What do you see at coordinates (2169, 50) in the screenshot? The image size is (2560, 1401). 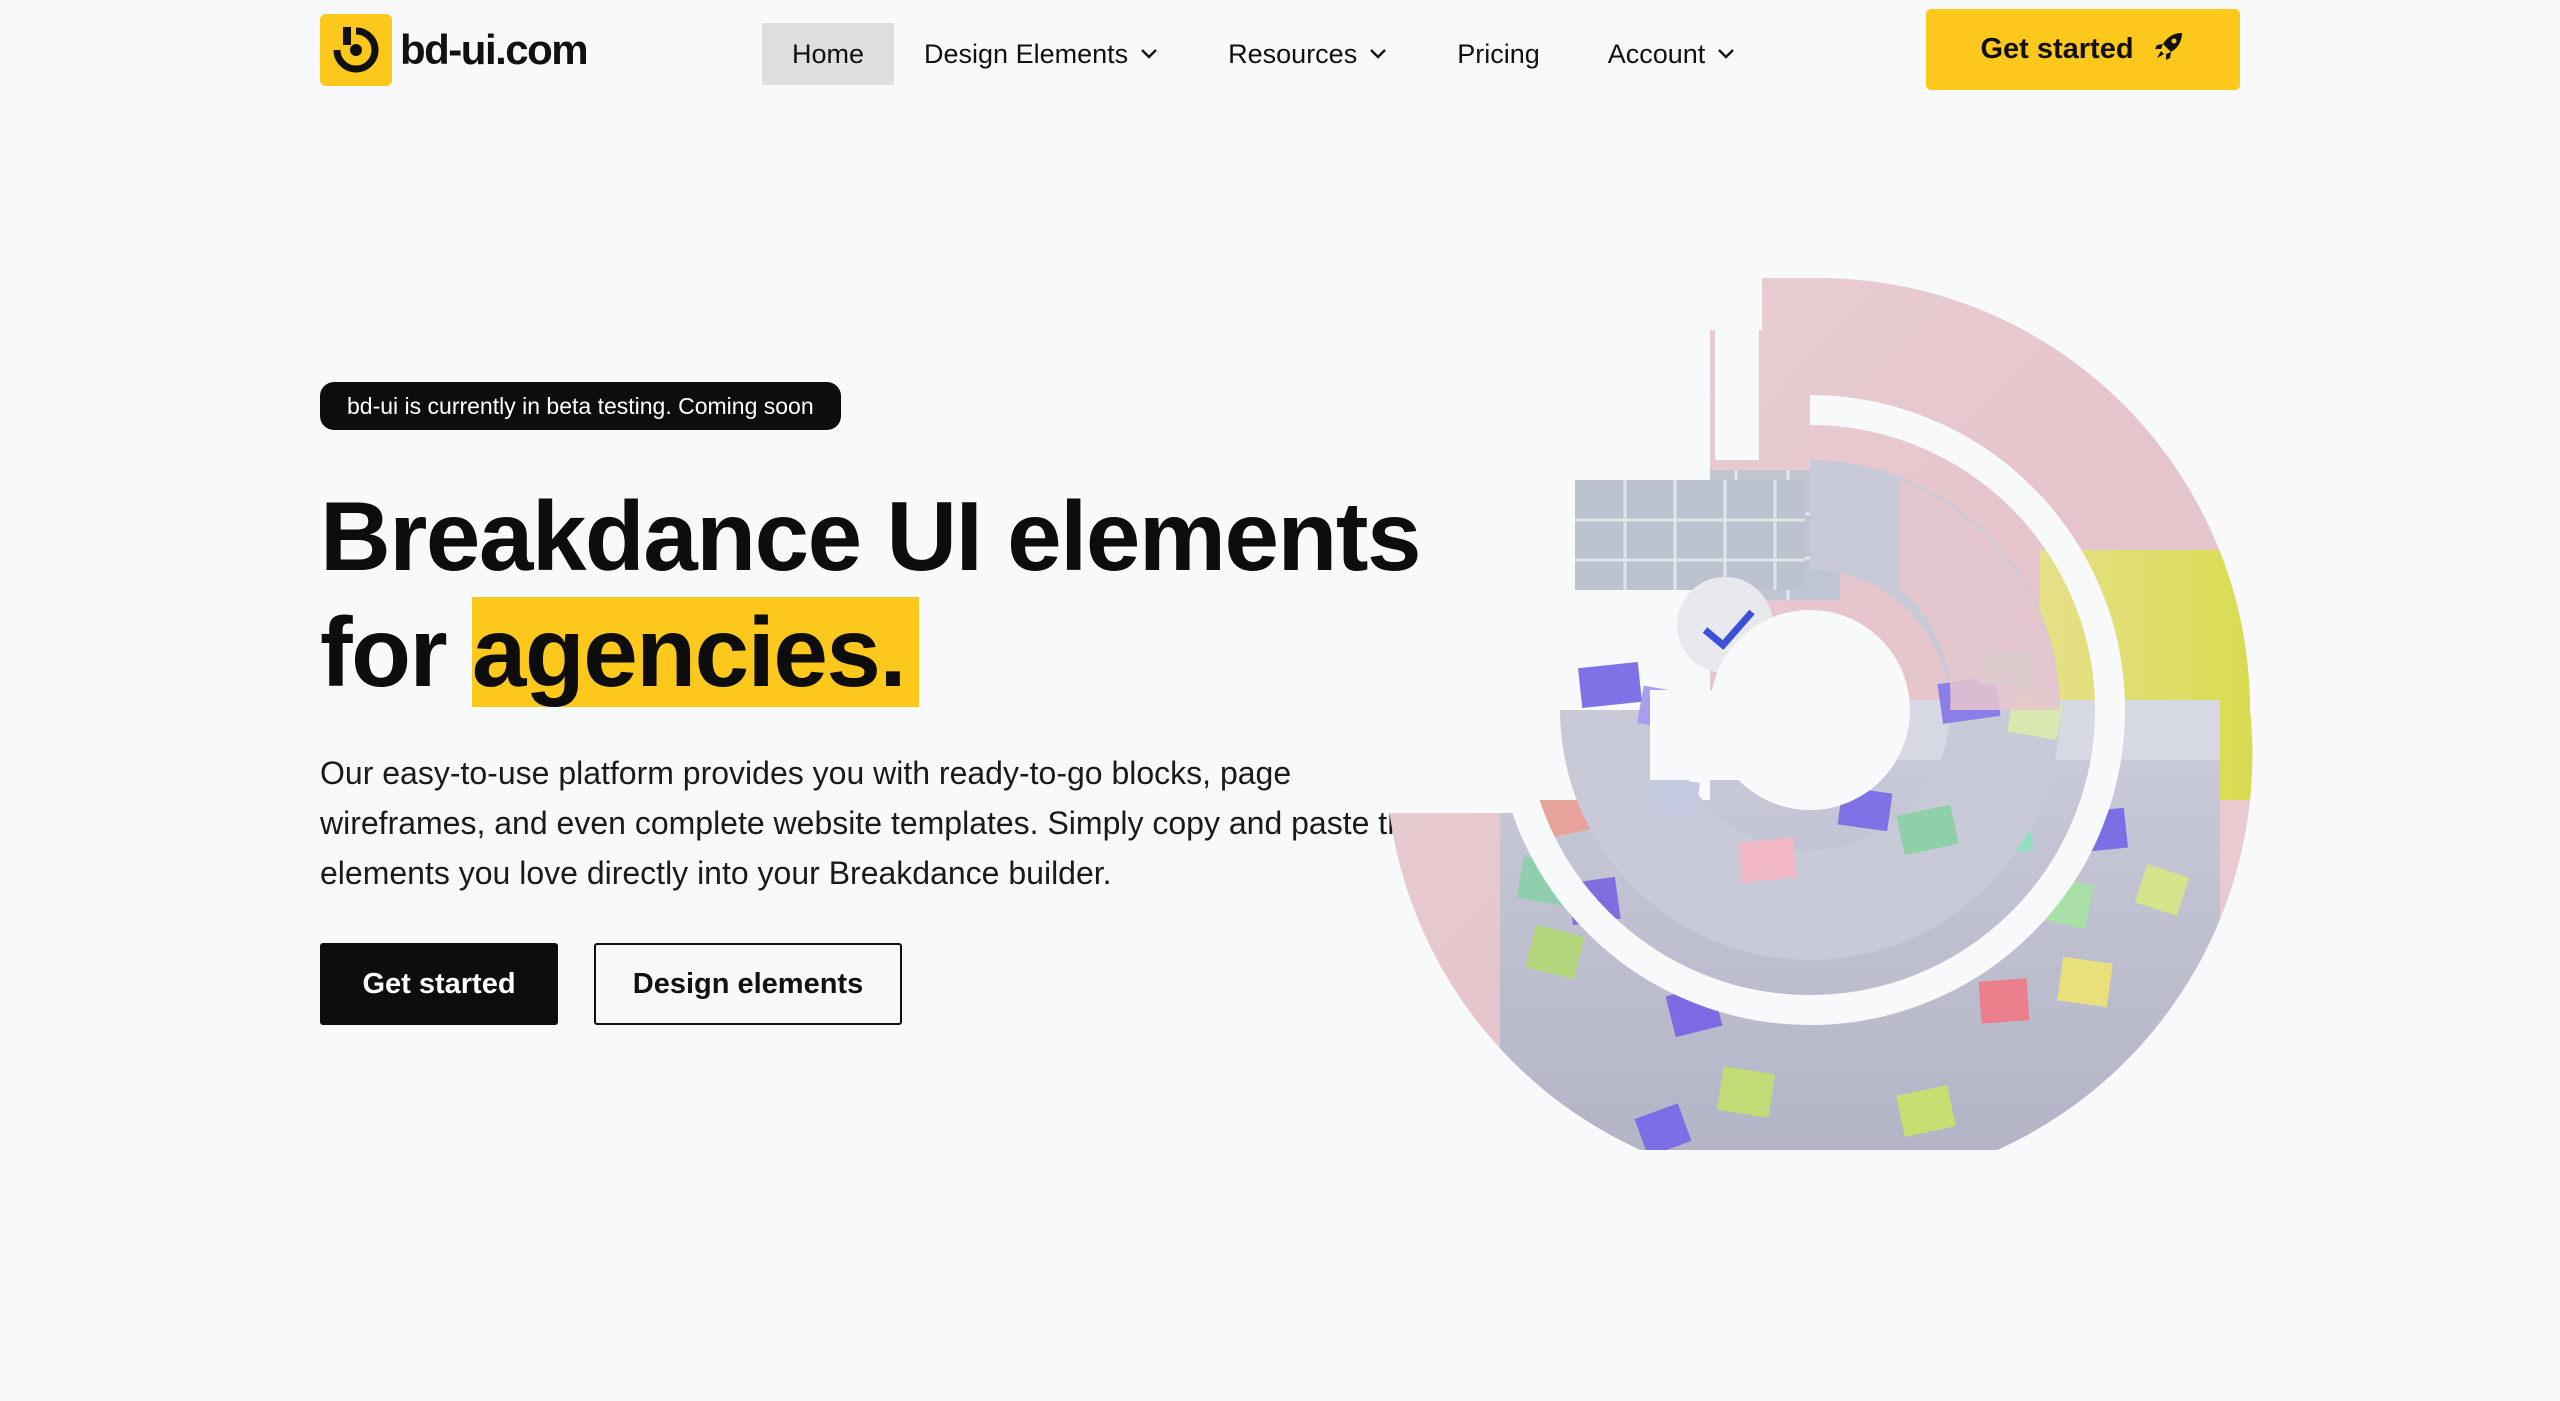 I see `rocket-icon` at bounding box center [2169, 50].